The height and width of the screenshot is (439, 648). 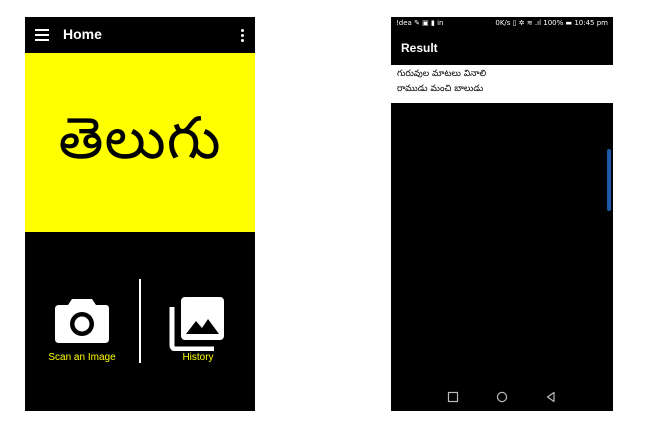 I want to click on status-right: 0K/s ▯ ✲ ≋ .ıl 100% ▬ 10:45 pm, so click(x=551, y=23).